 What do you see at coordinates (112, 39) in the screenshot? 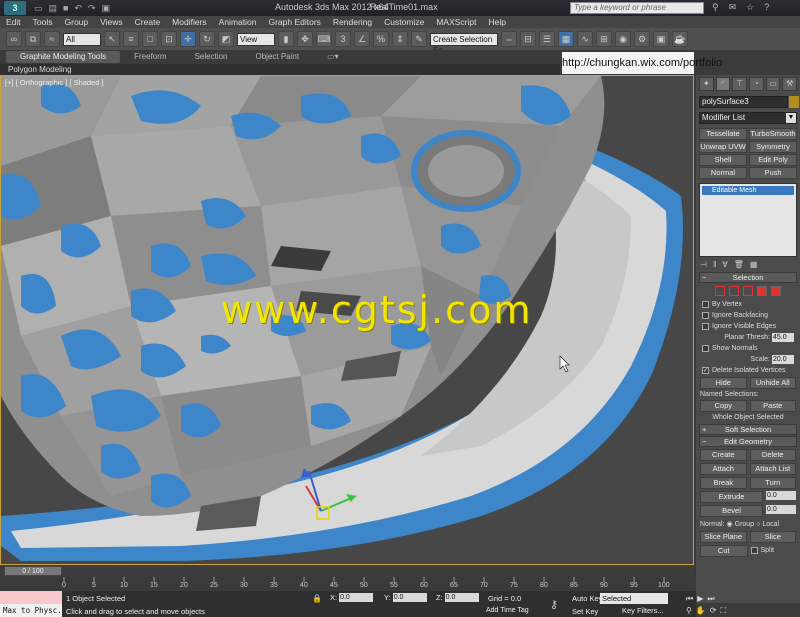
I see `select-object-icon: ↖` at bounding box center [112, 39].